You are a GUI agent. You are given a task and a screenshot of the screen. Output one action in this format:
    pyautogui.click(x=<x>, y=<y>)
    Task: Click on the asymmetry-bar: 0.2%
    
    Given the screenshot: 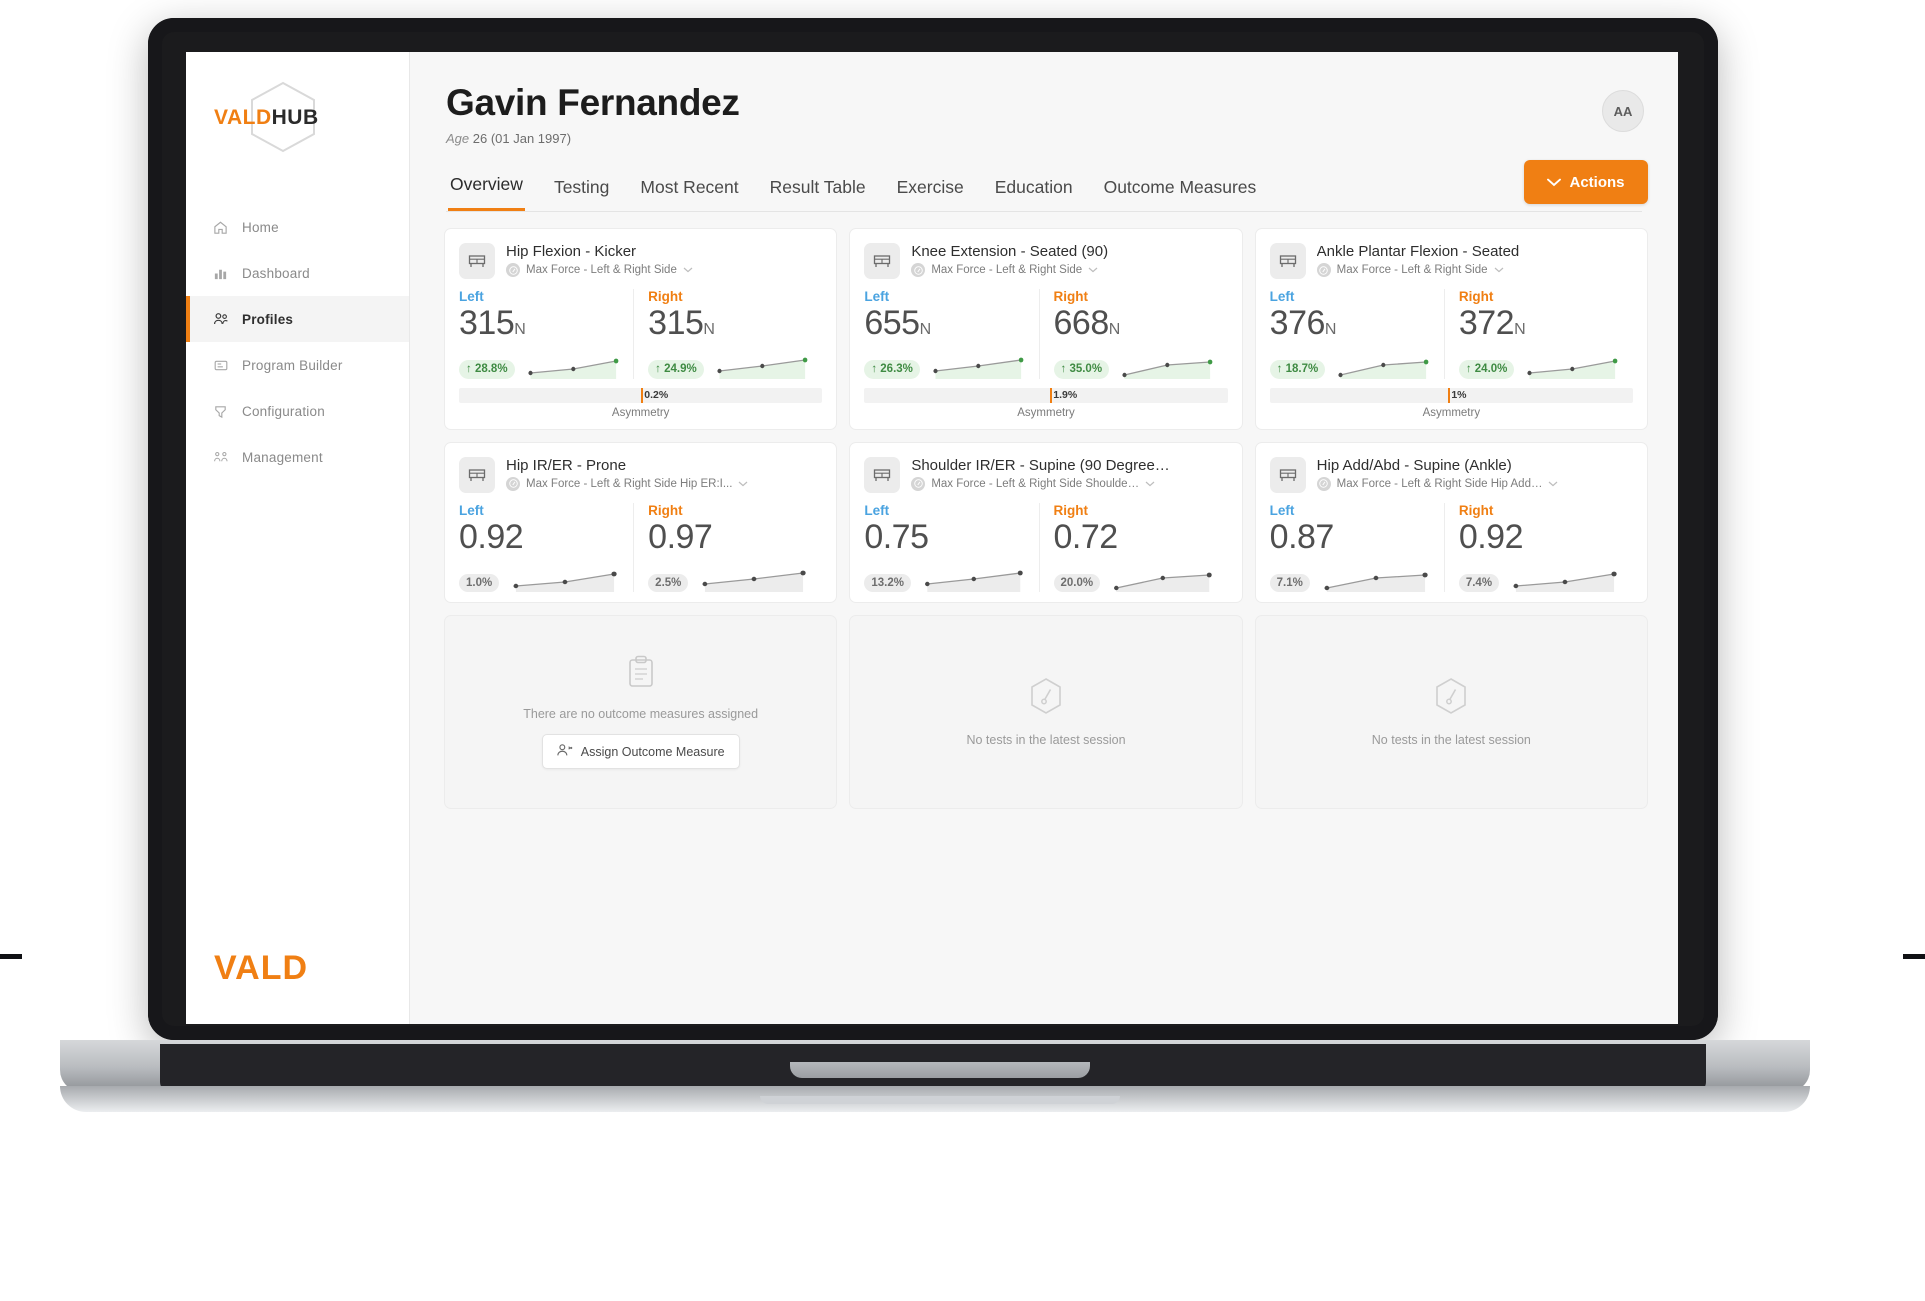 What is the action you would take?
    pyautogui.click(x=641, y=395)
    